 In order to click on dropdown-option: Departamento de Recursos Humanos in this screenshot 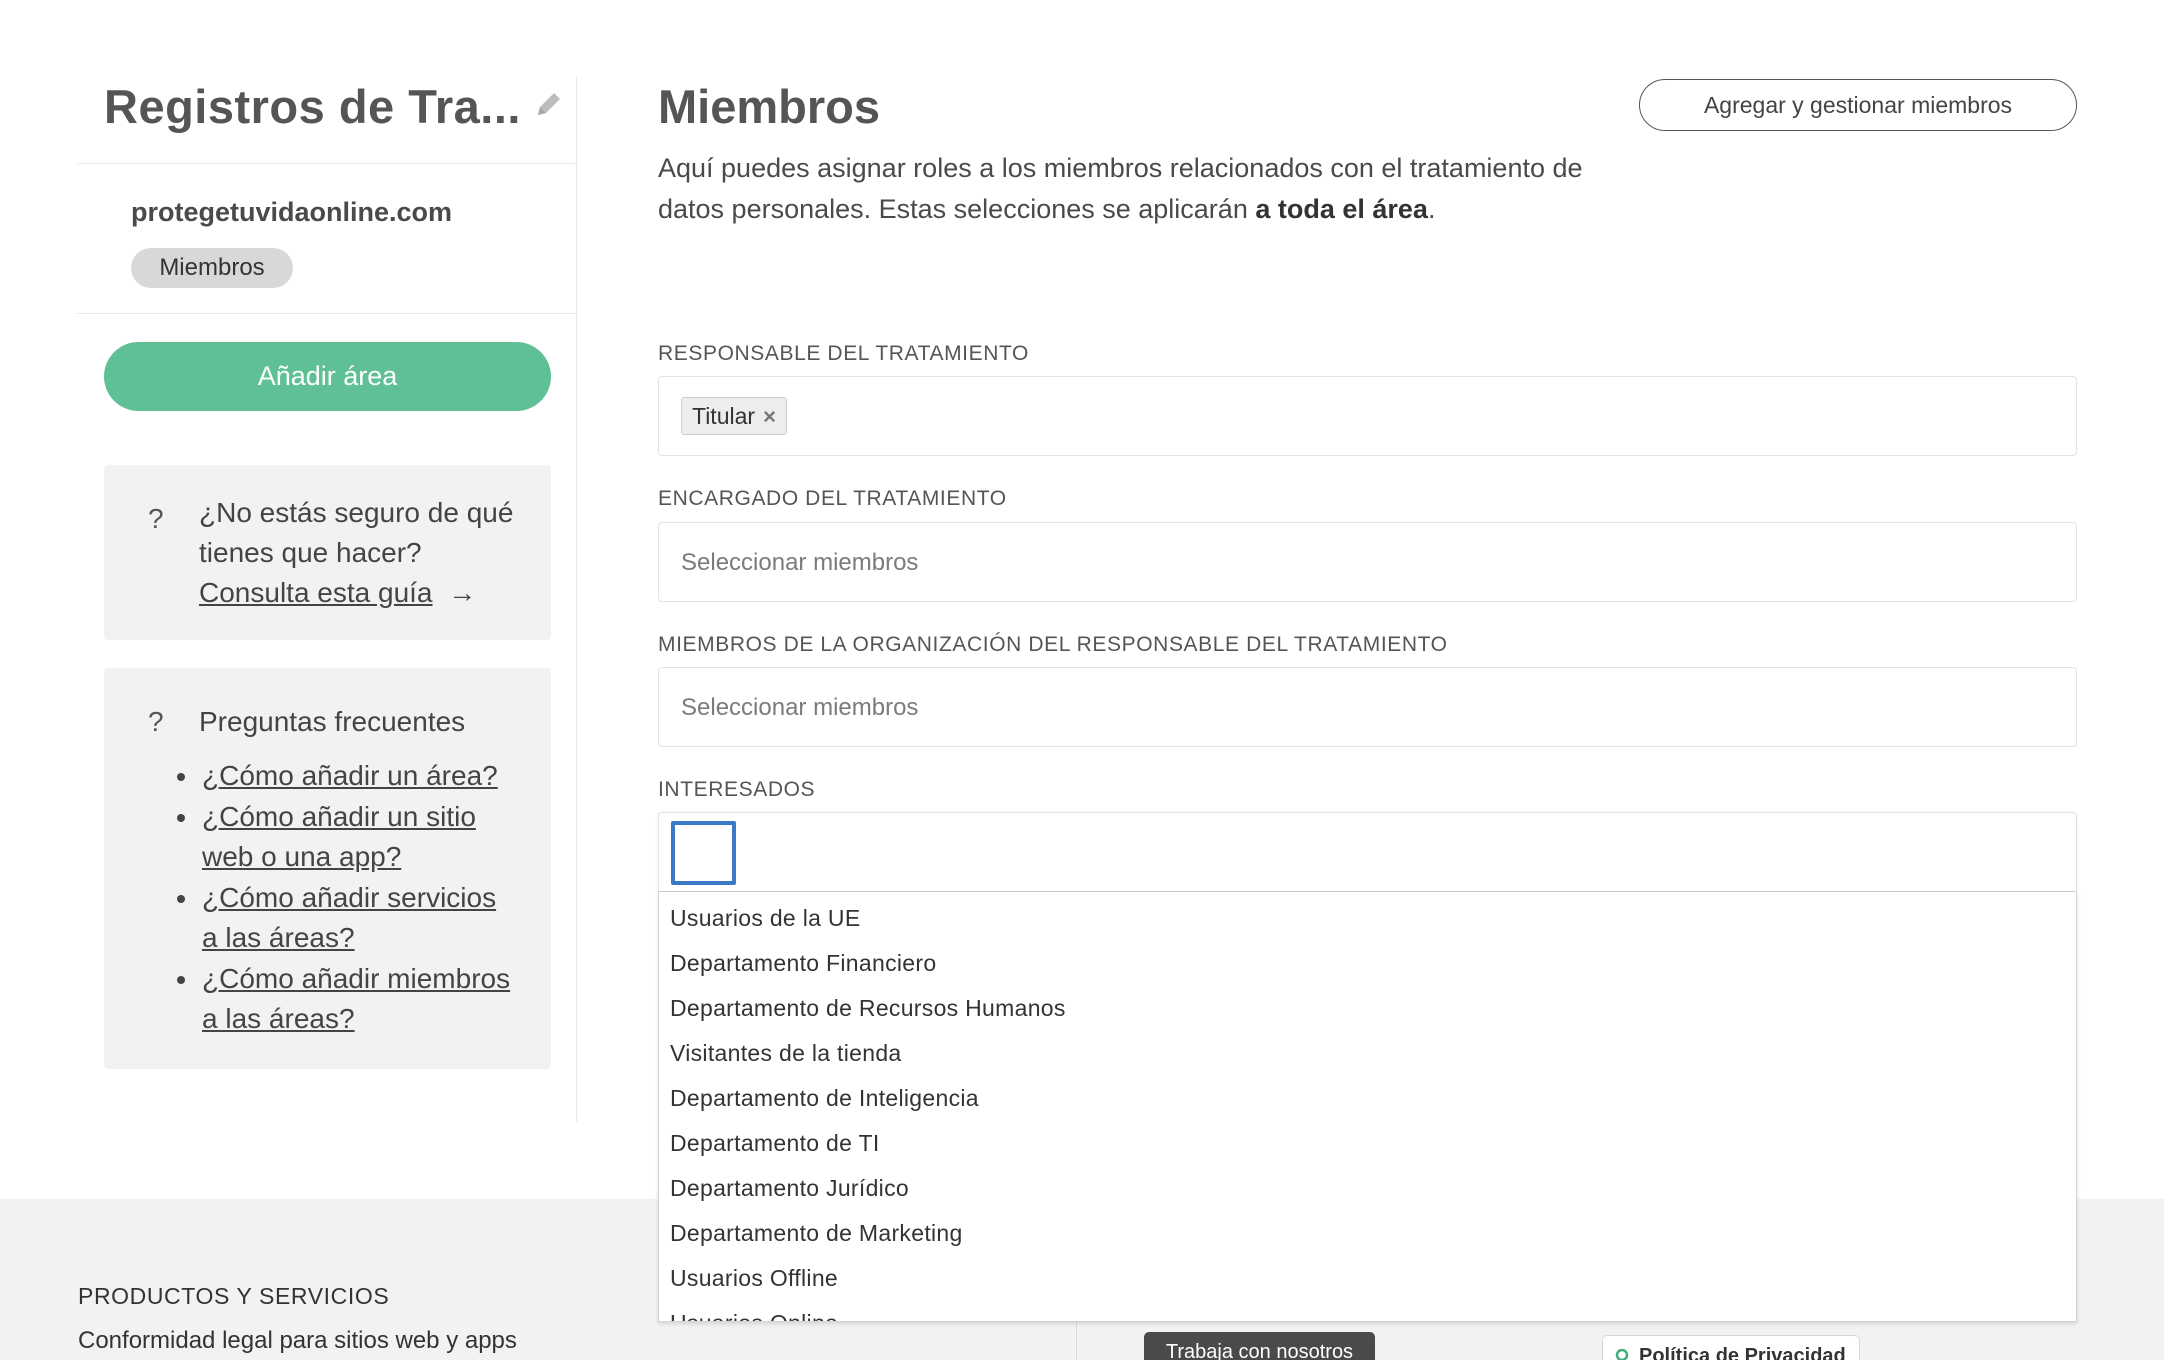, I will do `click(868, 1008)`.